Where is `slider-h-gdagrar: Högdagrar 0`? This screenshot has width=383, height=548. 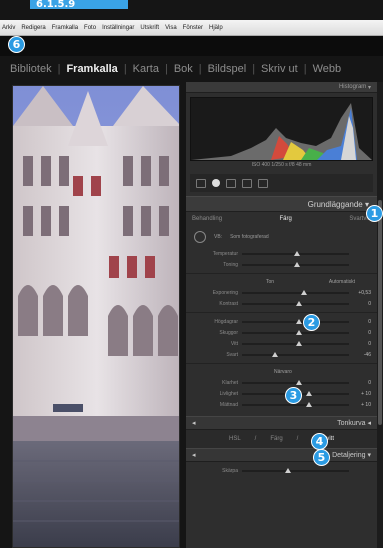 slider-h-gdagrar: Högdagrar 0 is located at coordinates (281, 321).